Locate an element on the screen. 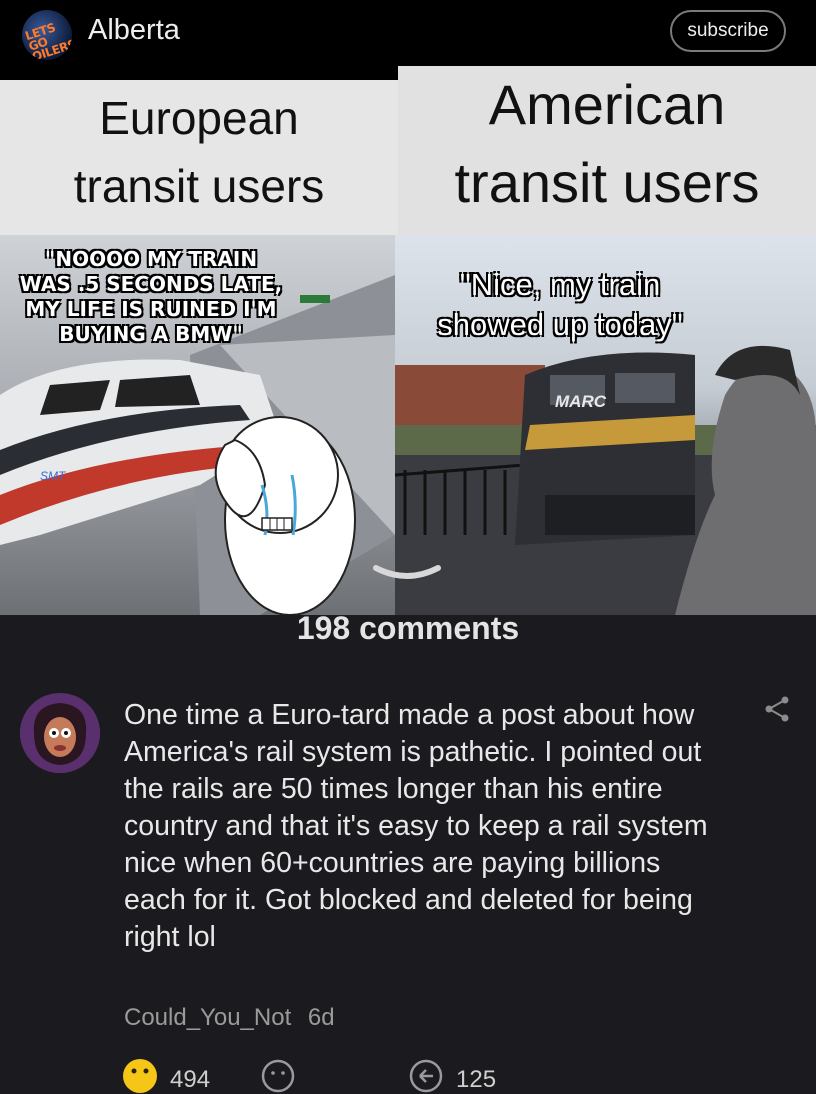 Image resolution: width=816 pixels, height=1094 pixels. smt-logo: SMT is located at coordinates (53, 476).